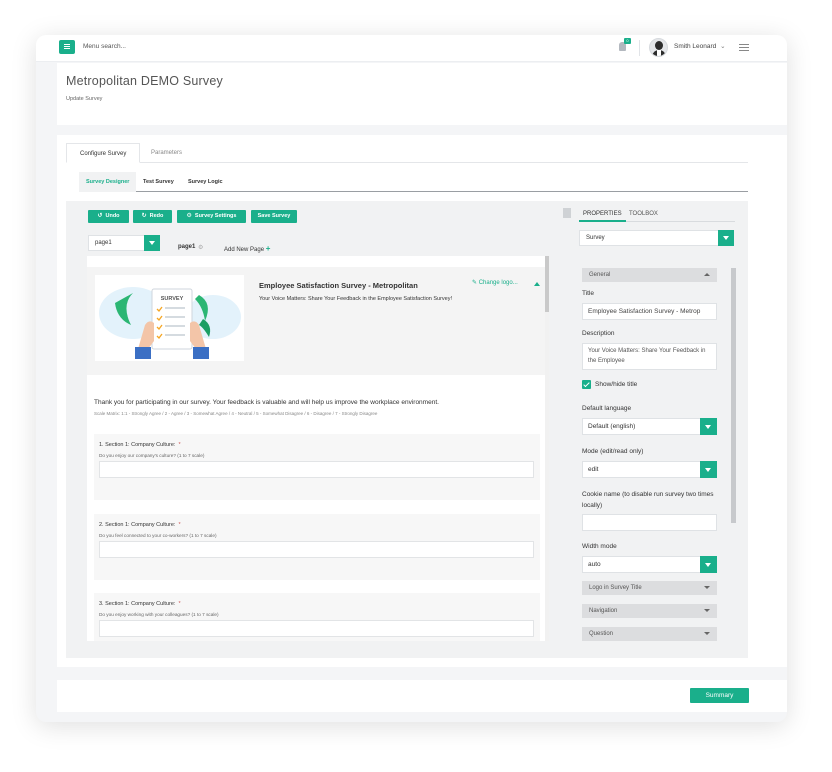  I want to click on tab-parameters: Parameters, so click(166, 153).